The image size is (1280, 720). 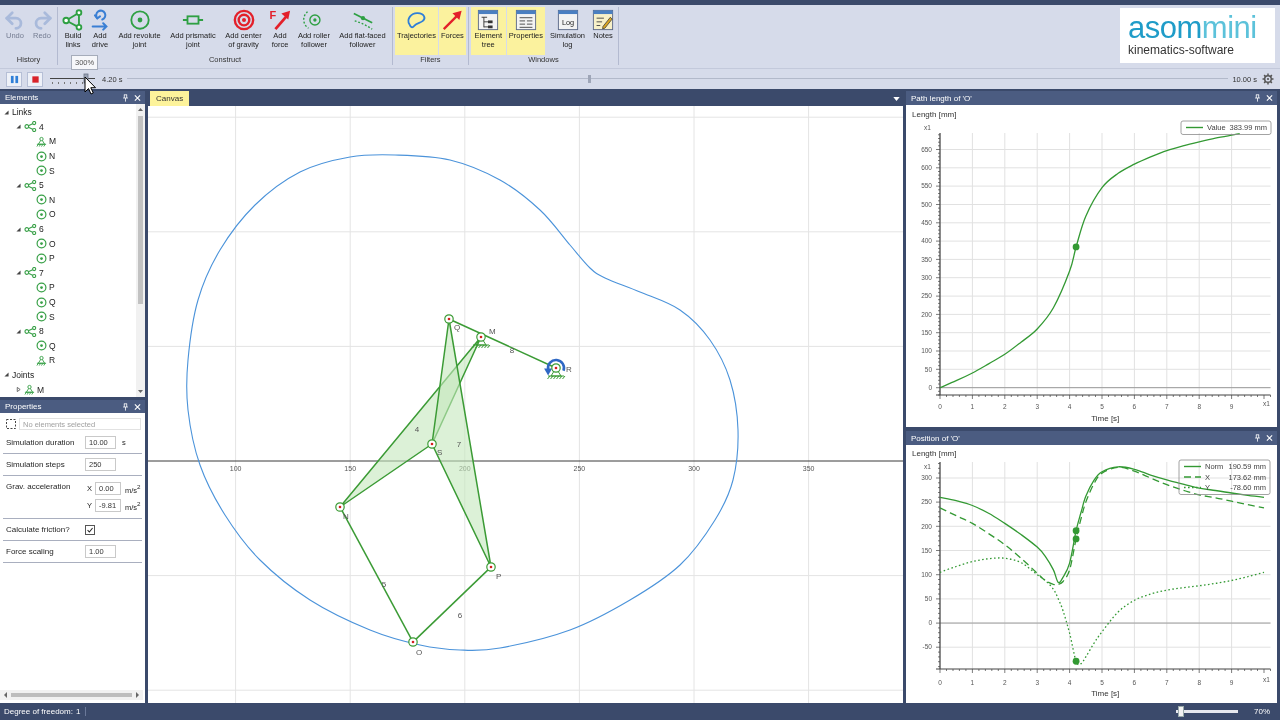 I want to click on link-label: 4, so click(x=417, y=429).